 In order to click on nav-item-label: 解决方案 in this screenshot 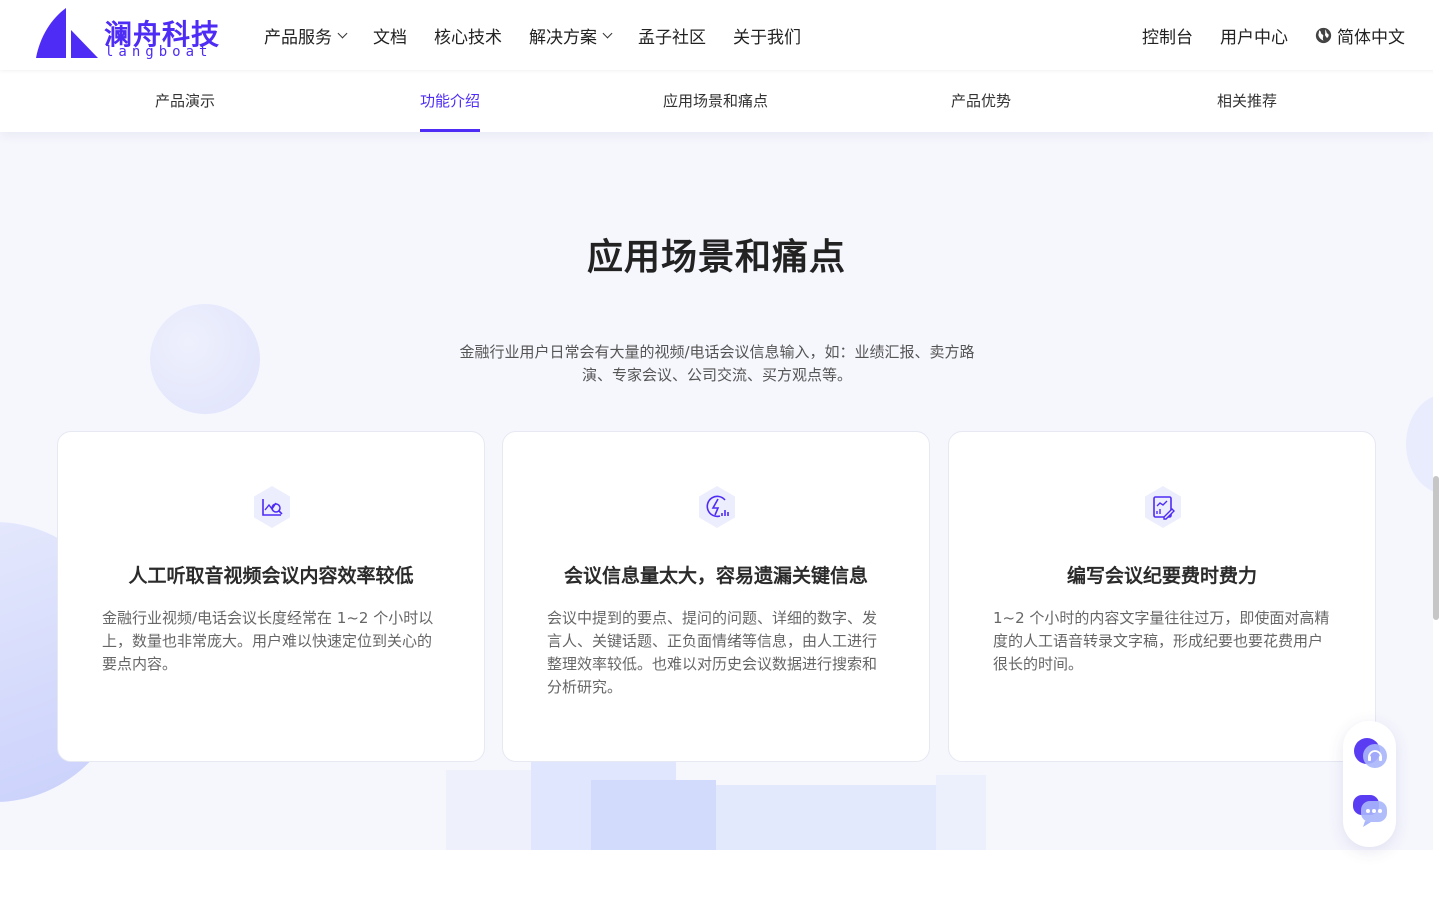, I will do `click(563, 37)`.